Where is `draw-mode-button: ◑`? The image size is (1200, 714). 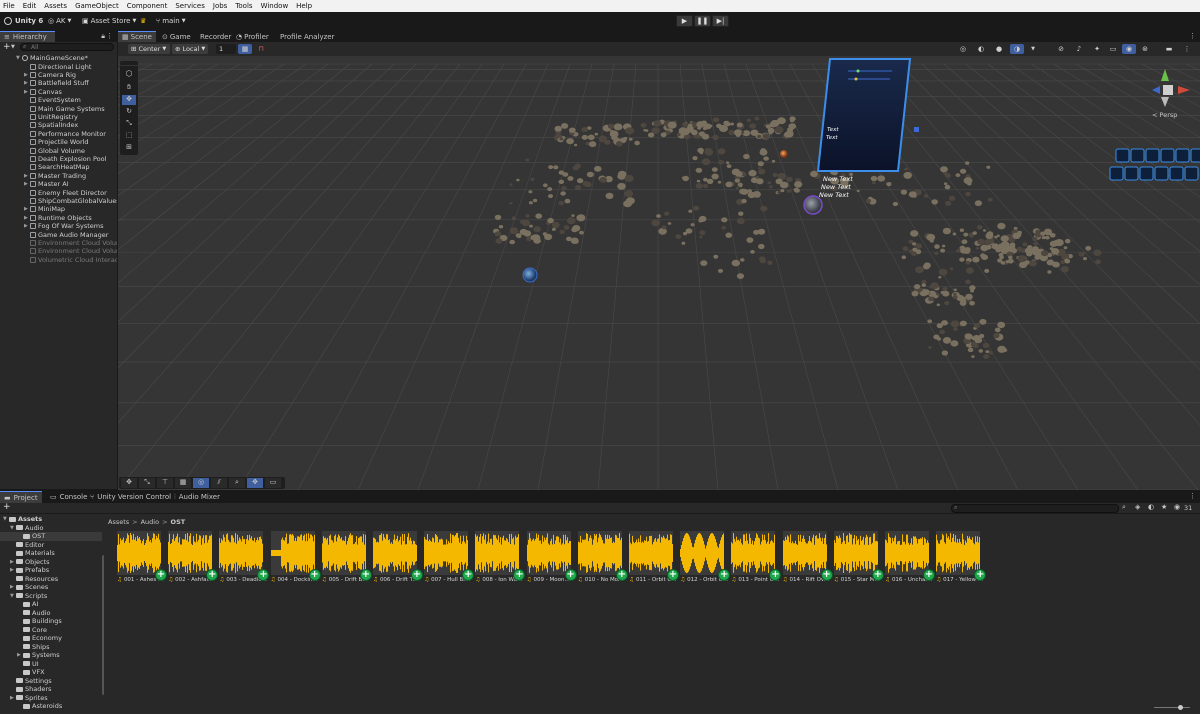 draw-mode-button: ◑ is located at coordinates (1017, 49).